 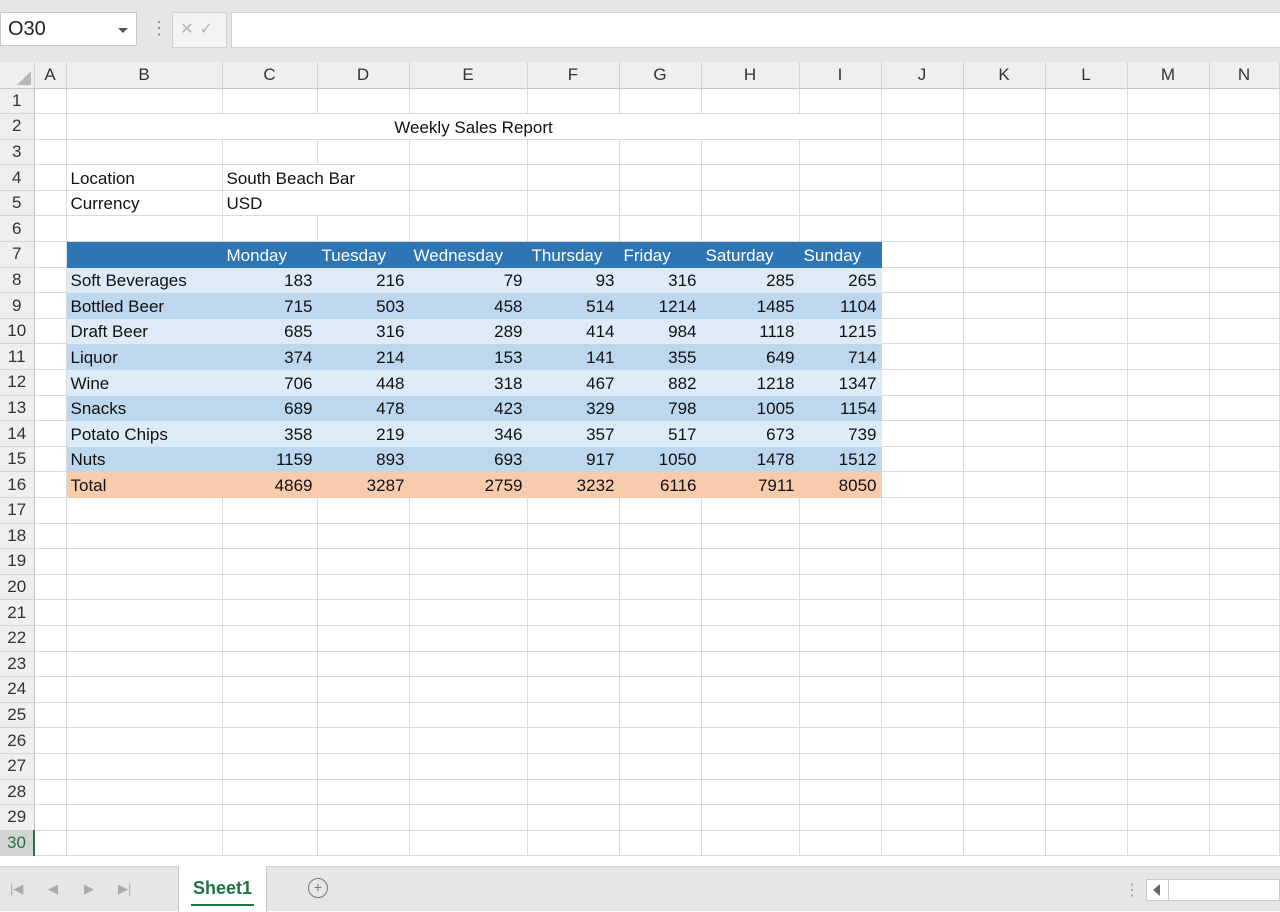 I want to click on cell-m19, so click(x=1168, y=561).